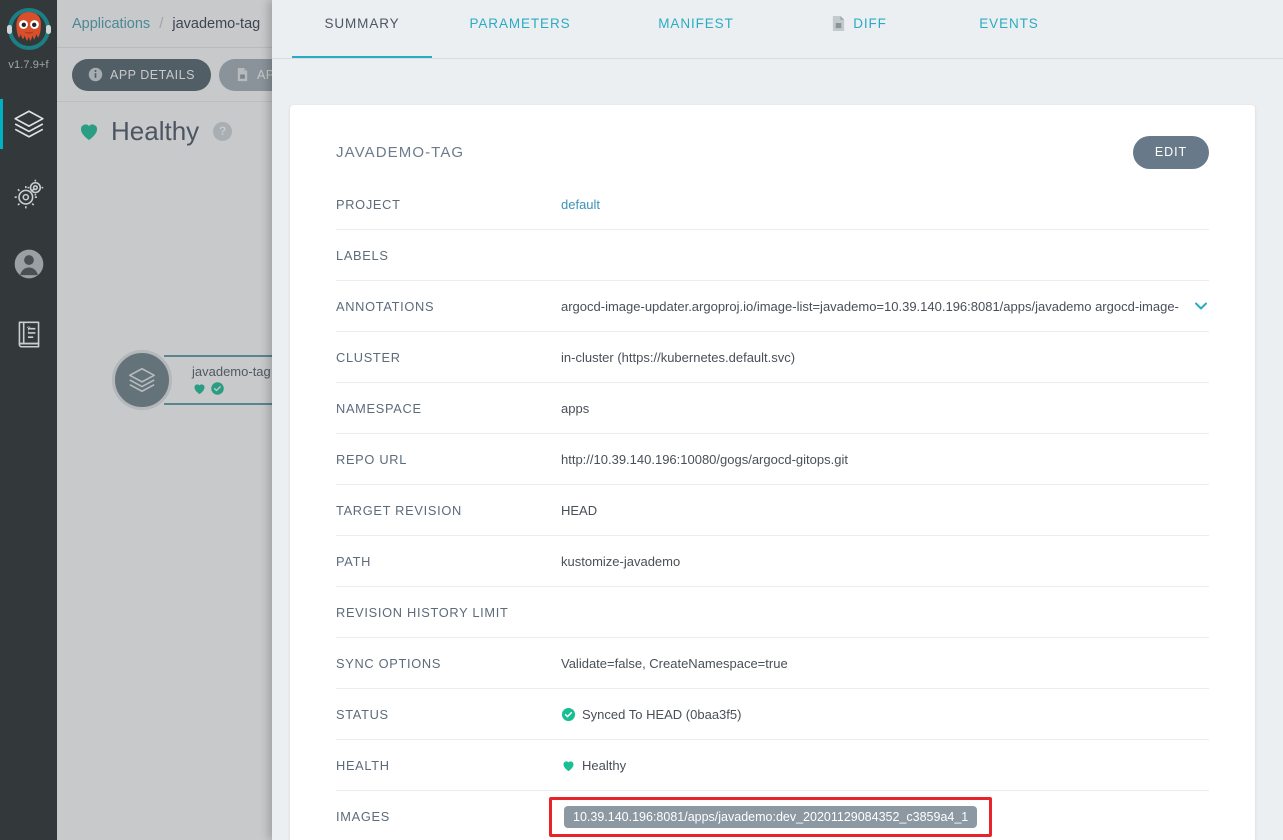 The height and width of the screenshot is (840, 1283). I want to click on health-badge: Healthy, so click(604, 765).